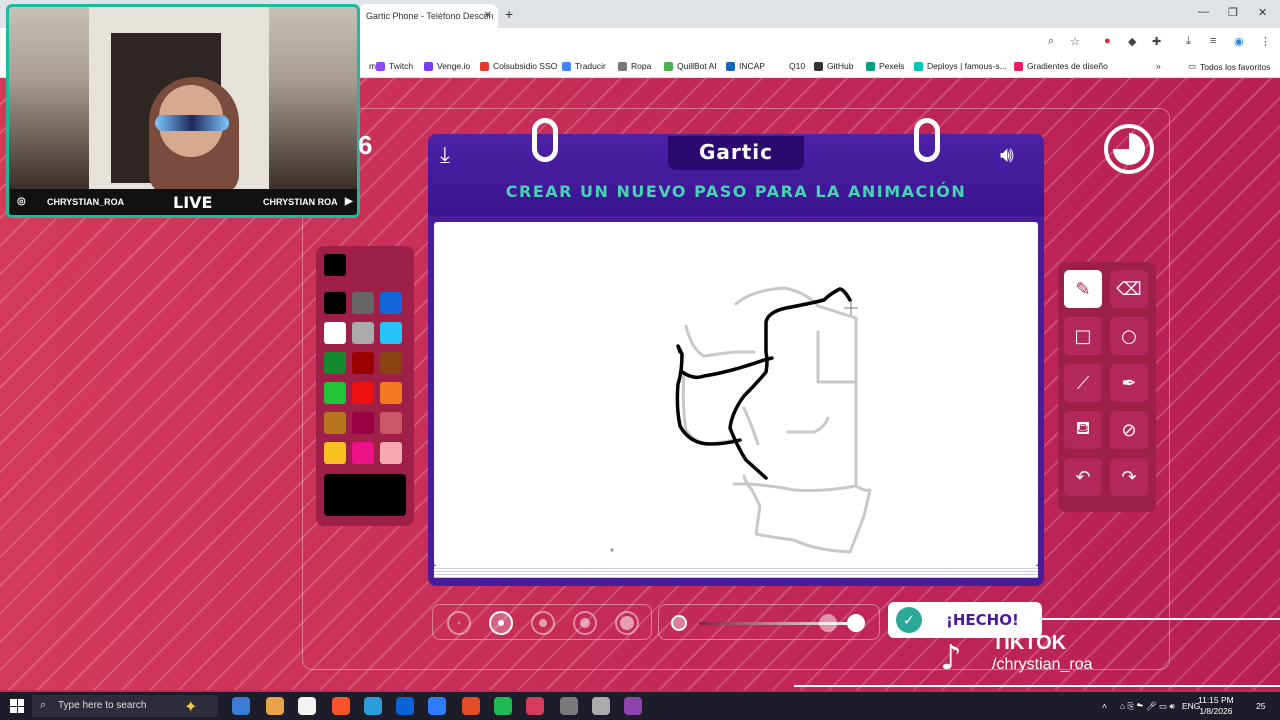 This screenshot has width=1280, height=720. I want to click on bookmark-label: INCAP, so click(752, 66).